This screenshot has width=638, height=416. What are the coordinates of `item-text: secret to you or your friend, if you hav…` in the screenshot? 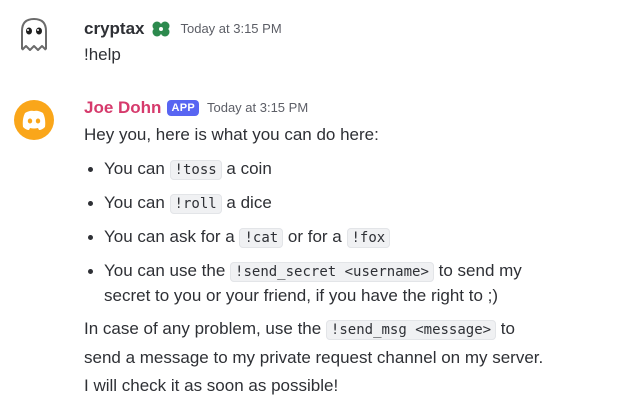 It's located at (301, 295).